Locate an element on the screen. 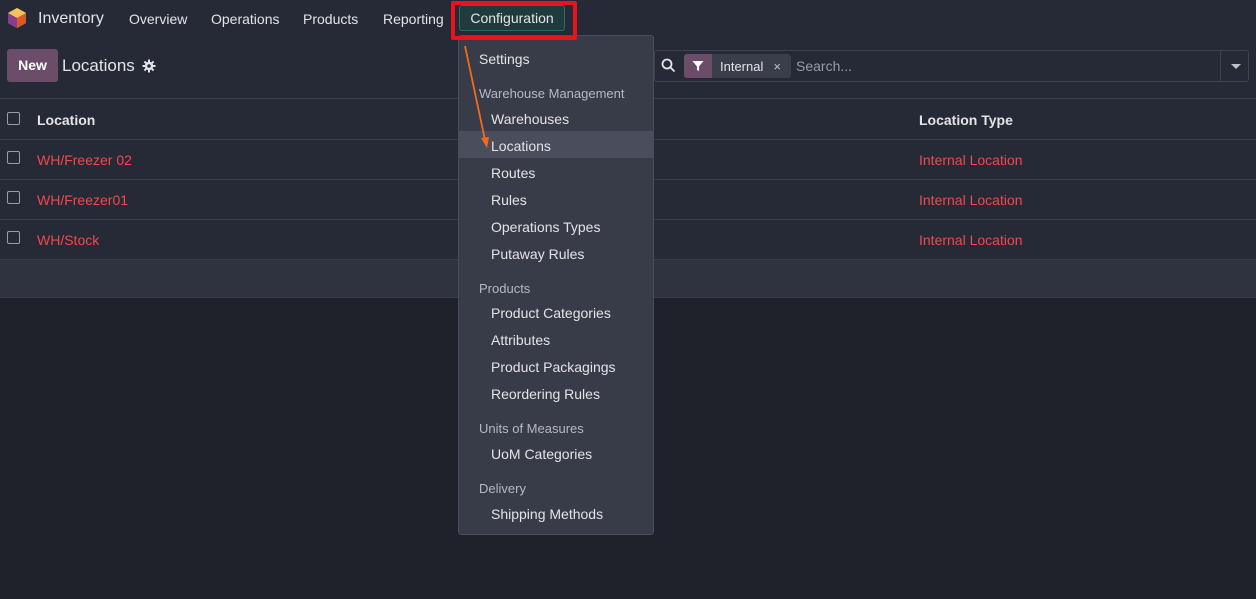 The width and height of the screenshot is (1256, 599). facet-label: Internal is located at coordinates (742, 66).